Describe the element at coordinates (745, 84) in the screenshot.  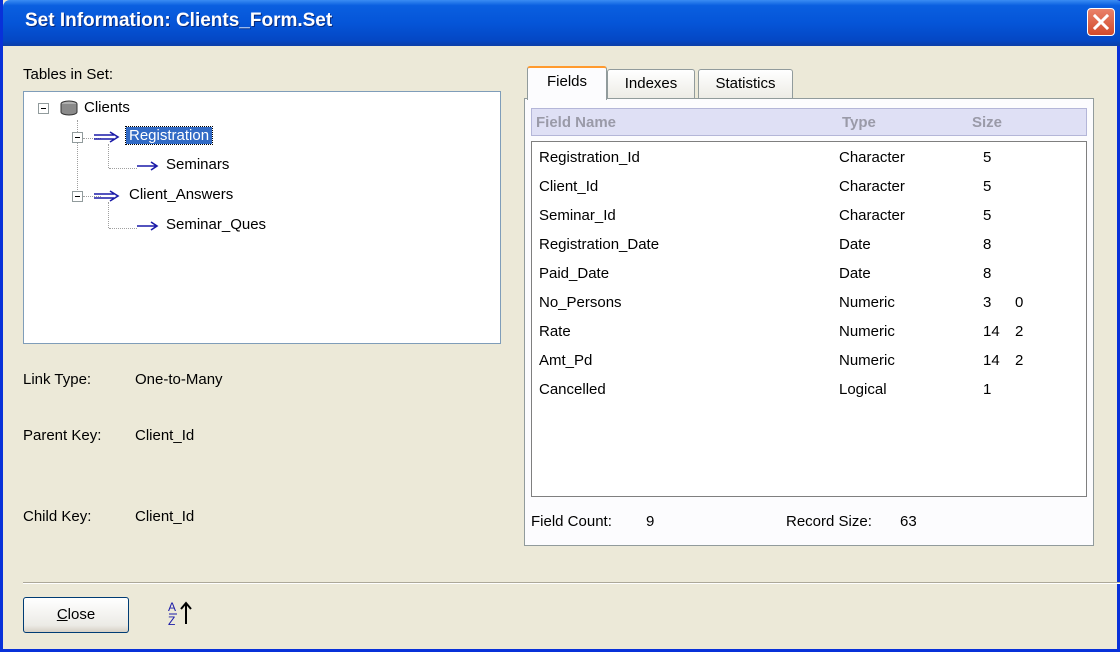
I see `tab-statistics: Statistics` at that location.